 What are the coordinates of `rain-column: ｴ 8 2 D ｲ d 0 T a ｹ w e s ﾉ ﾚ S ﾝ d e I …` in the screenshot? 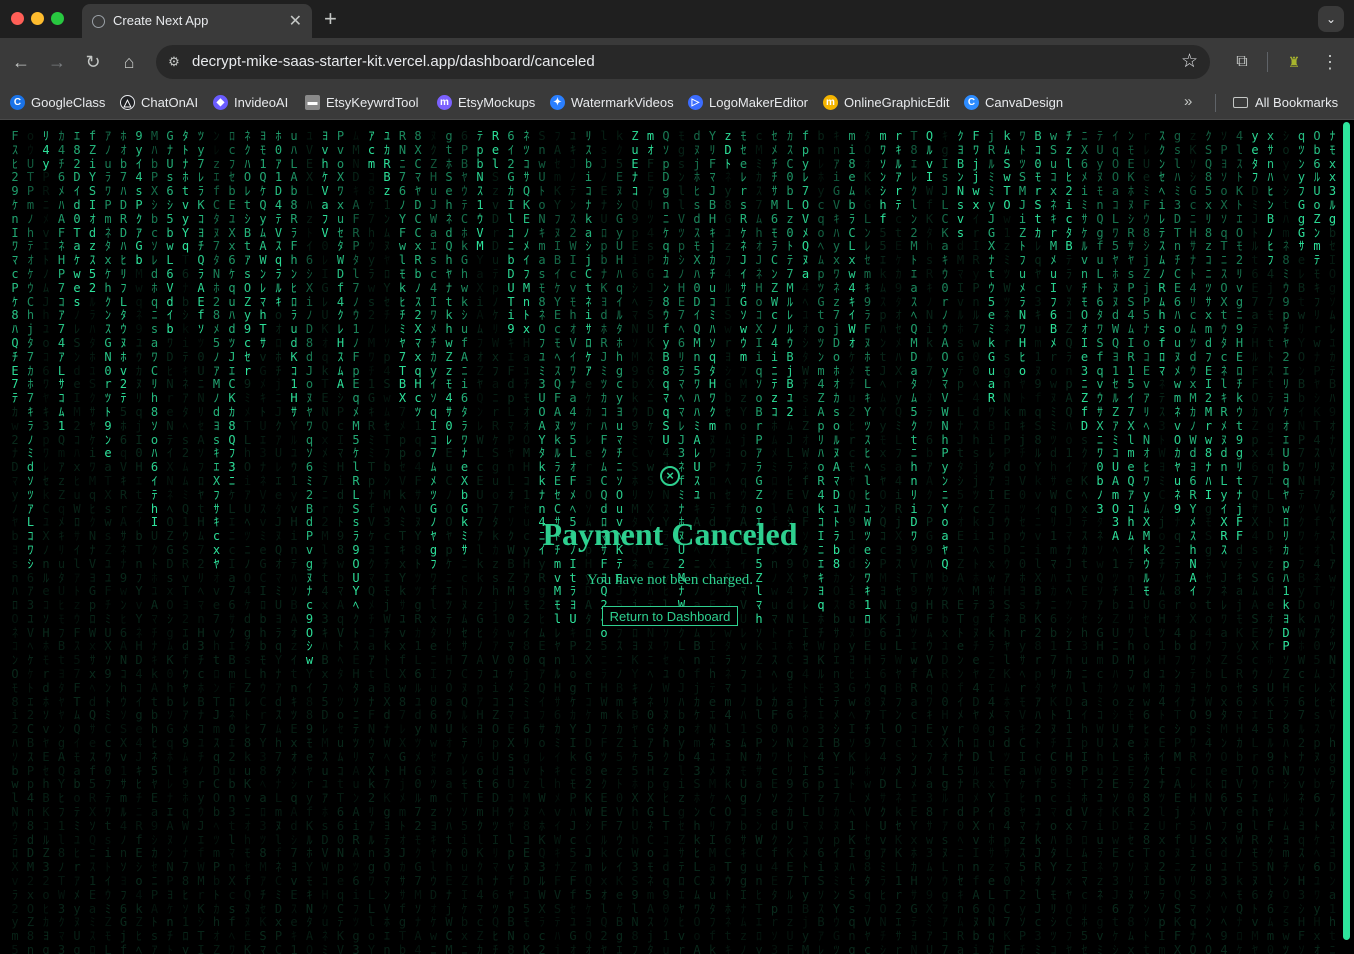 It's located at (77, 541).